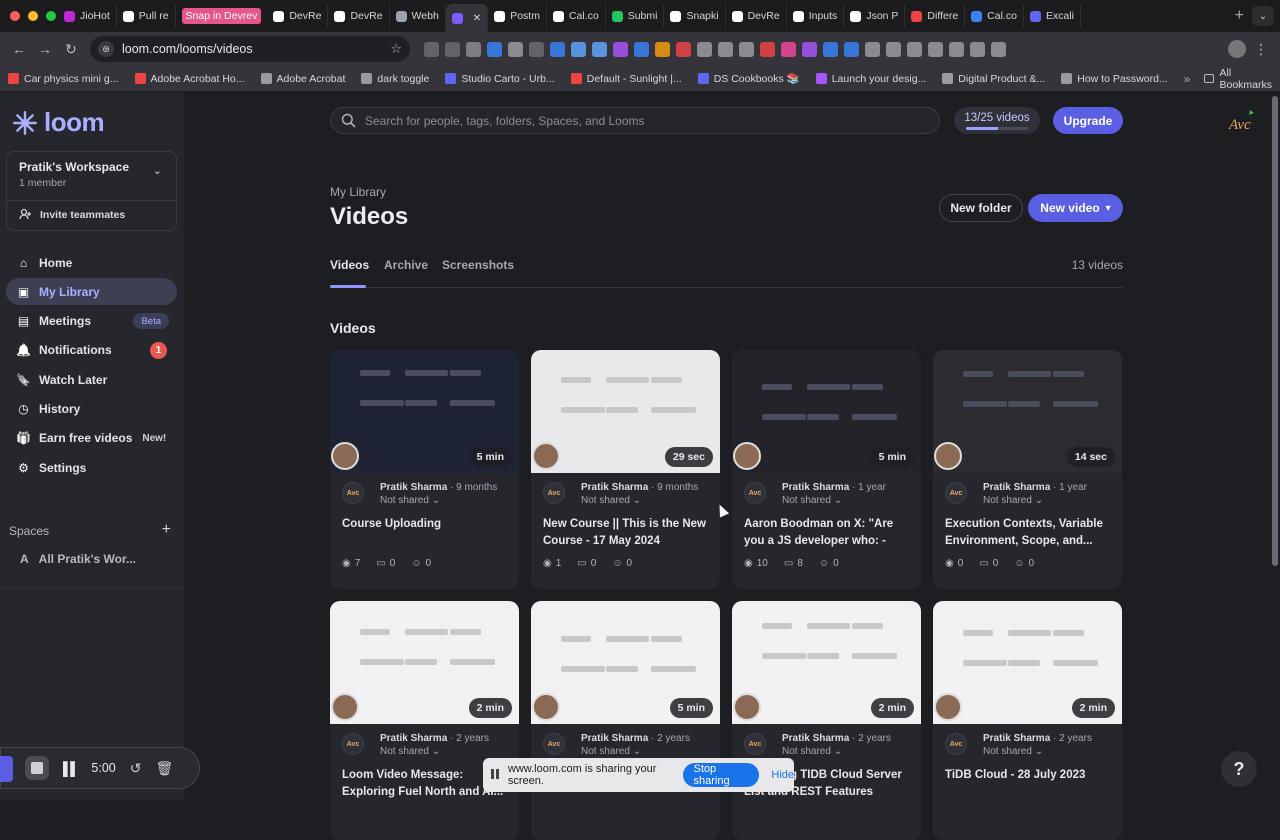  Describe the element at coordinates (1239, 16) in the screenshot. I see `new-tab-button: +` at that location.